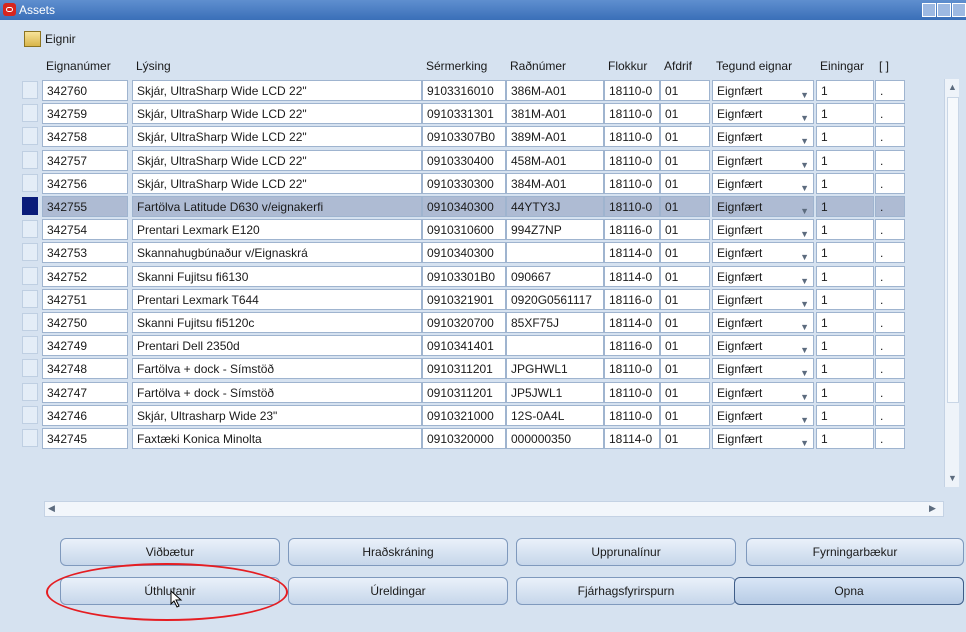  I want to click on retirements-button: Úreldingar, so click(398, 591).